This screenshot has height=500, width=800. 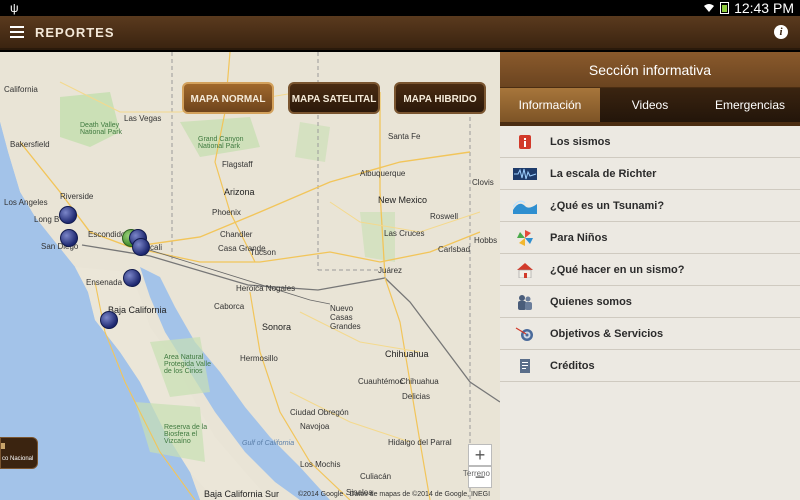 What do you see at coordinates (454, 249) in the screenshot?
I see `map-label-carlsbad: Carlsbad` at bounding box center [454, 249].